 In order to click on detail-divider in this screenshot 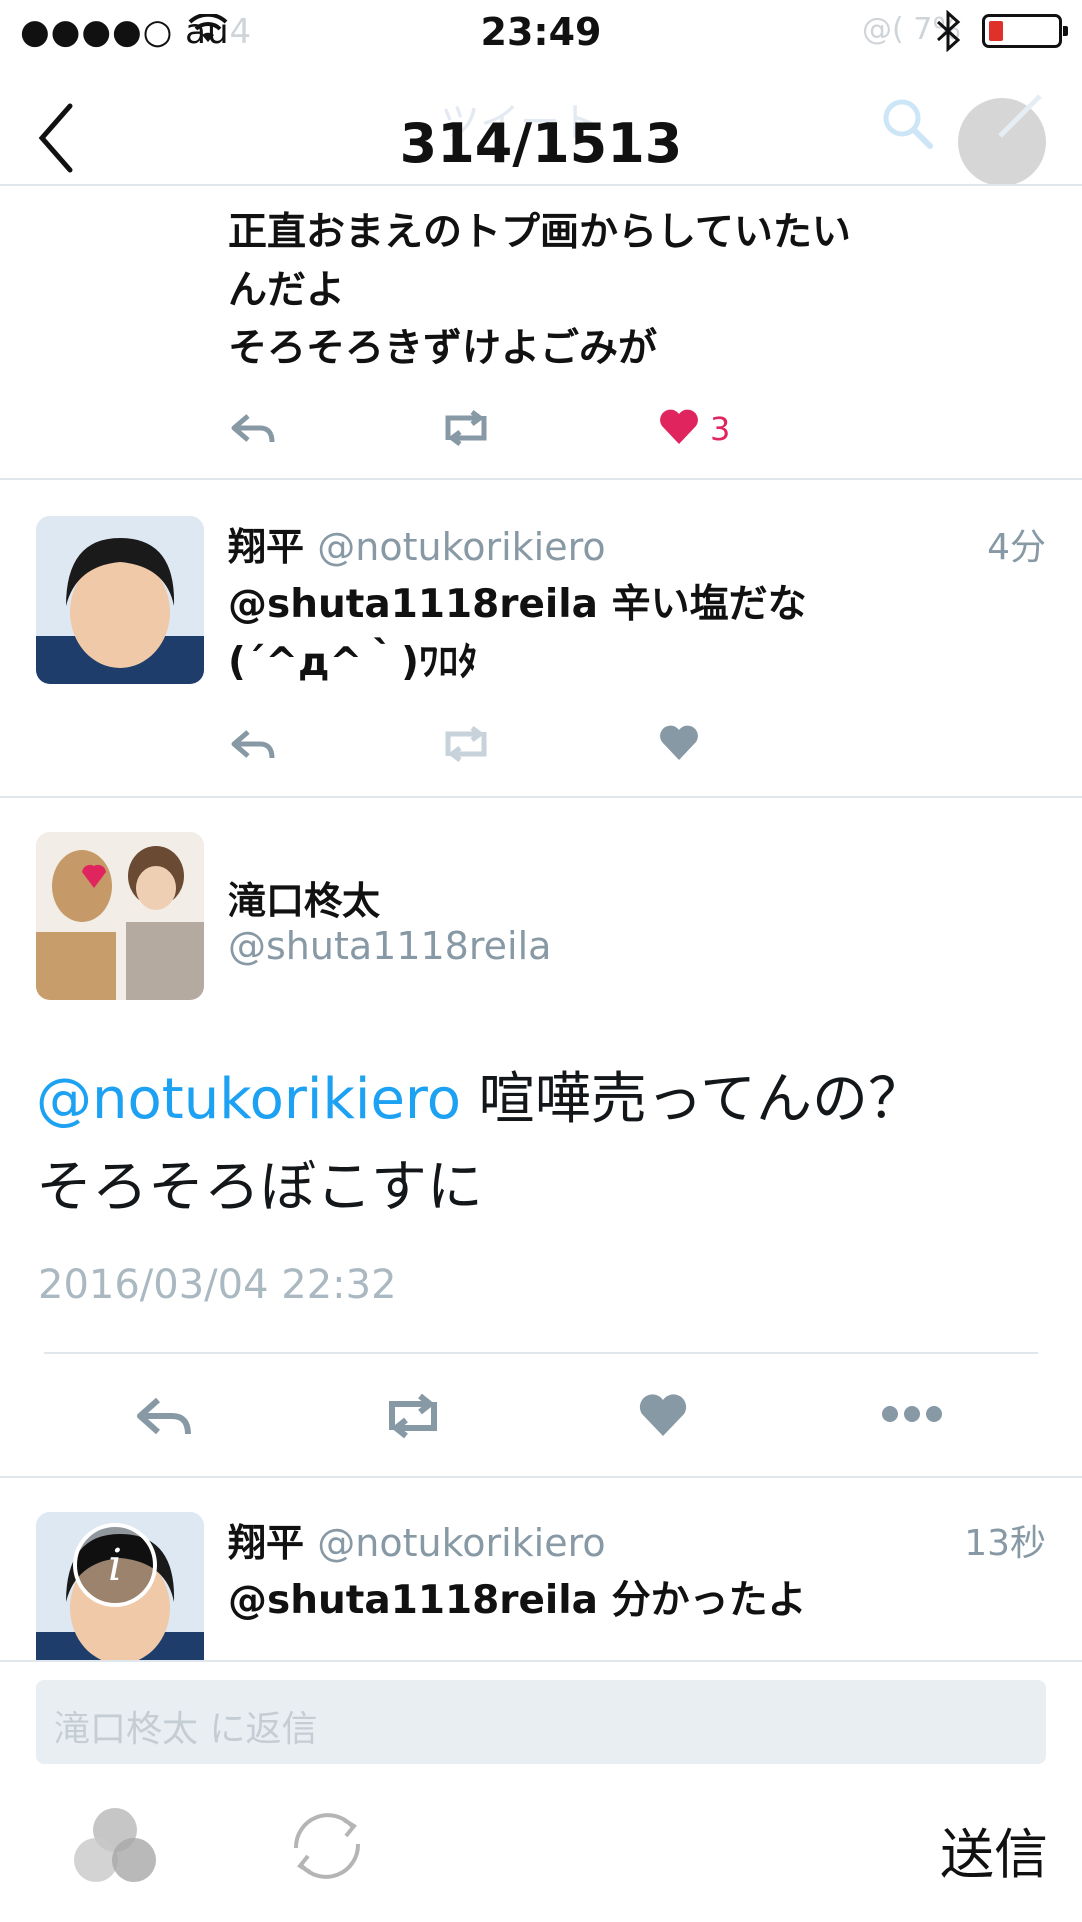, I will do `click(541, 1353)`.